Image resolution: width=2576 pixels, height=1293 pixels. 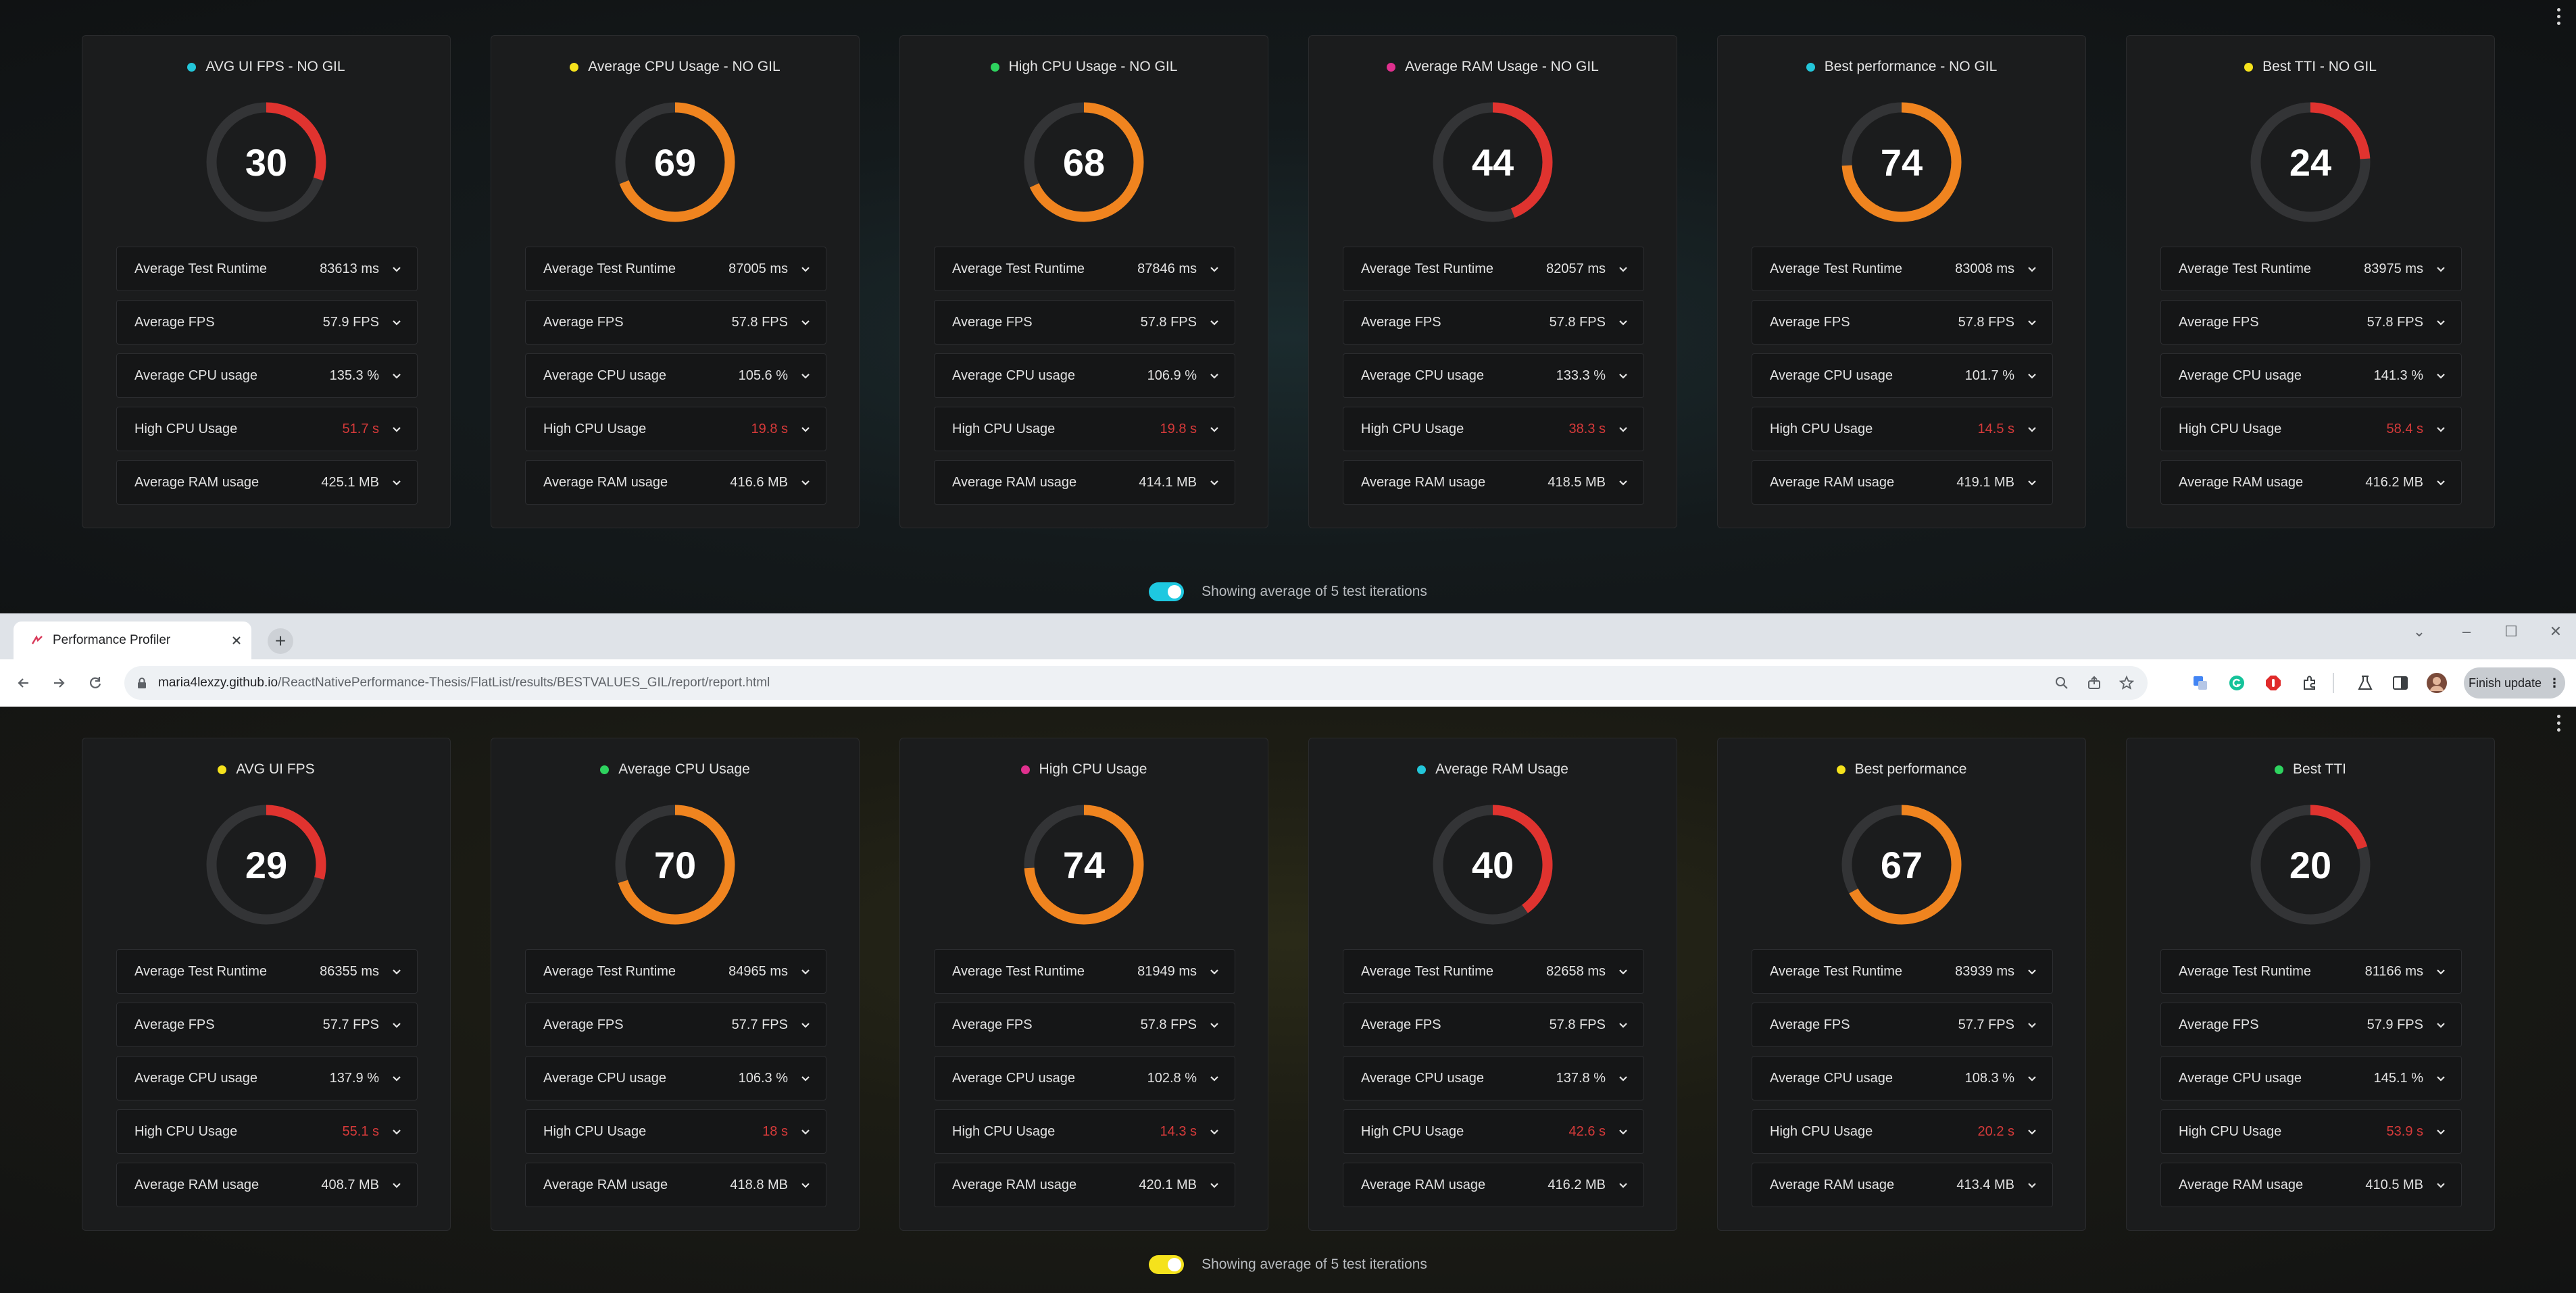 What do you see at coordinates (1903, 1185) in the screenshot?
I see `metric-row: Average RAM usage 413.4 MB` at bounding box center [1903, 1185].